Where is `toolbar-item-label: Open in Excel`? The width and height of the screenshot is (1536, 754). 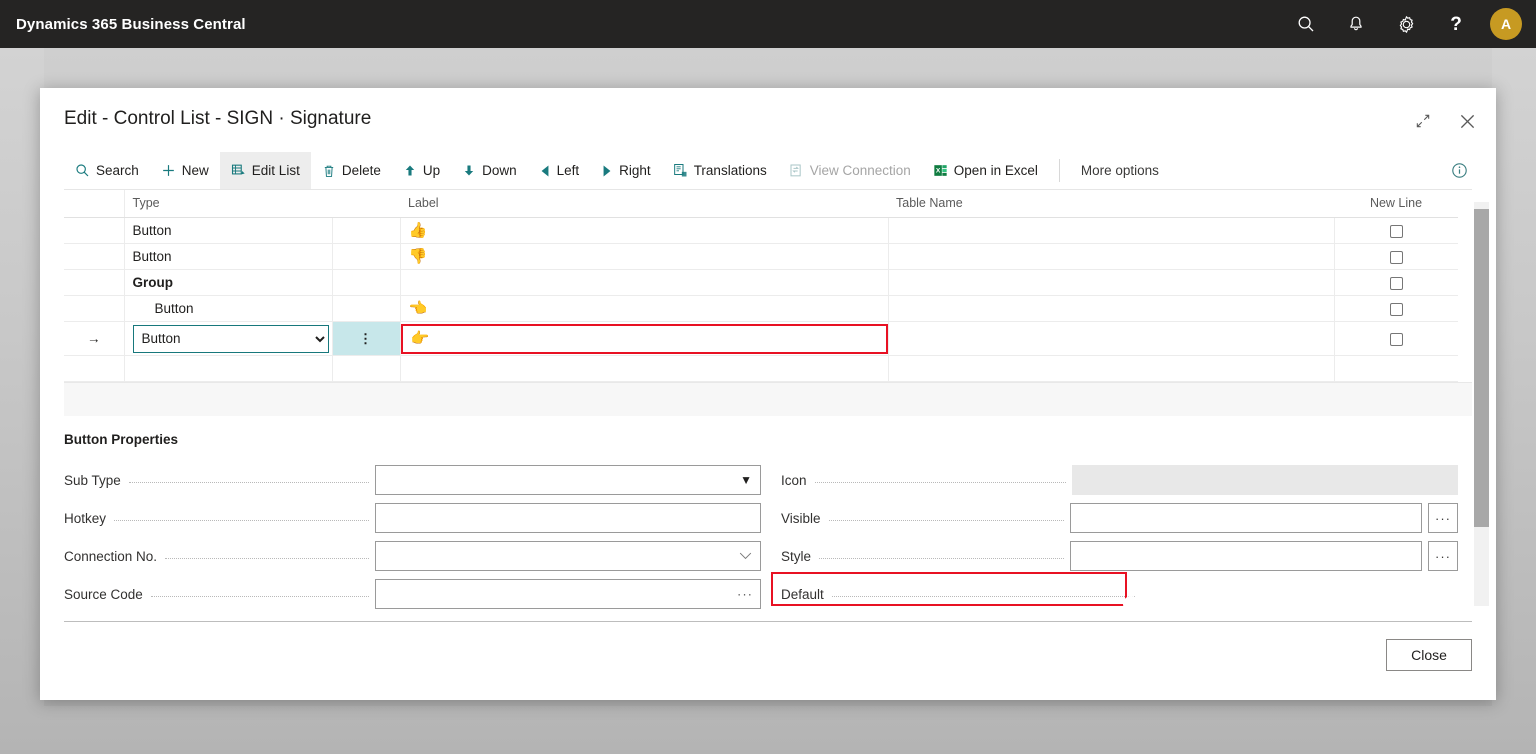
toolbar-item-label: Open in Excel is located at coordinates (995, 170).